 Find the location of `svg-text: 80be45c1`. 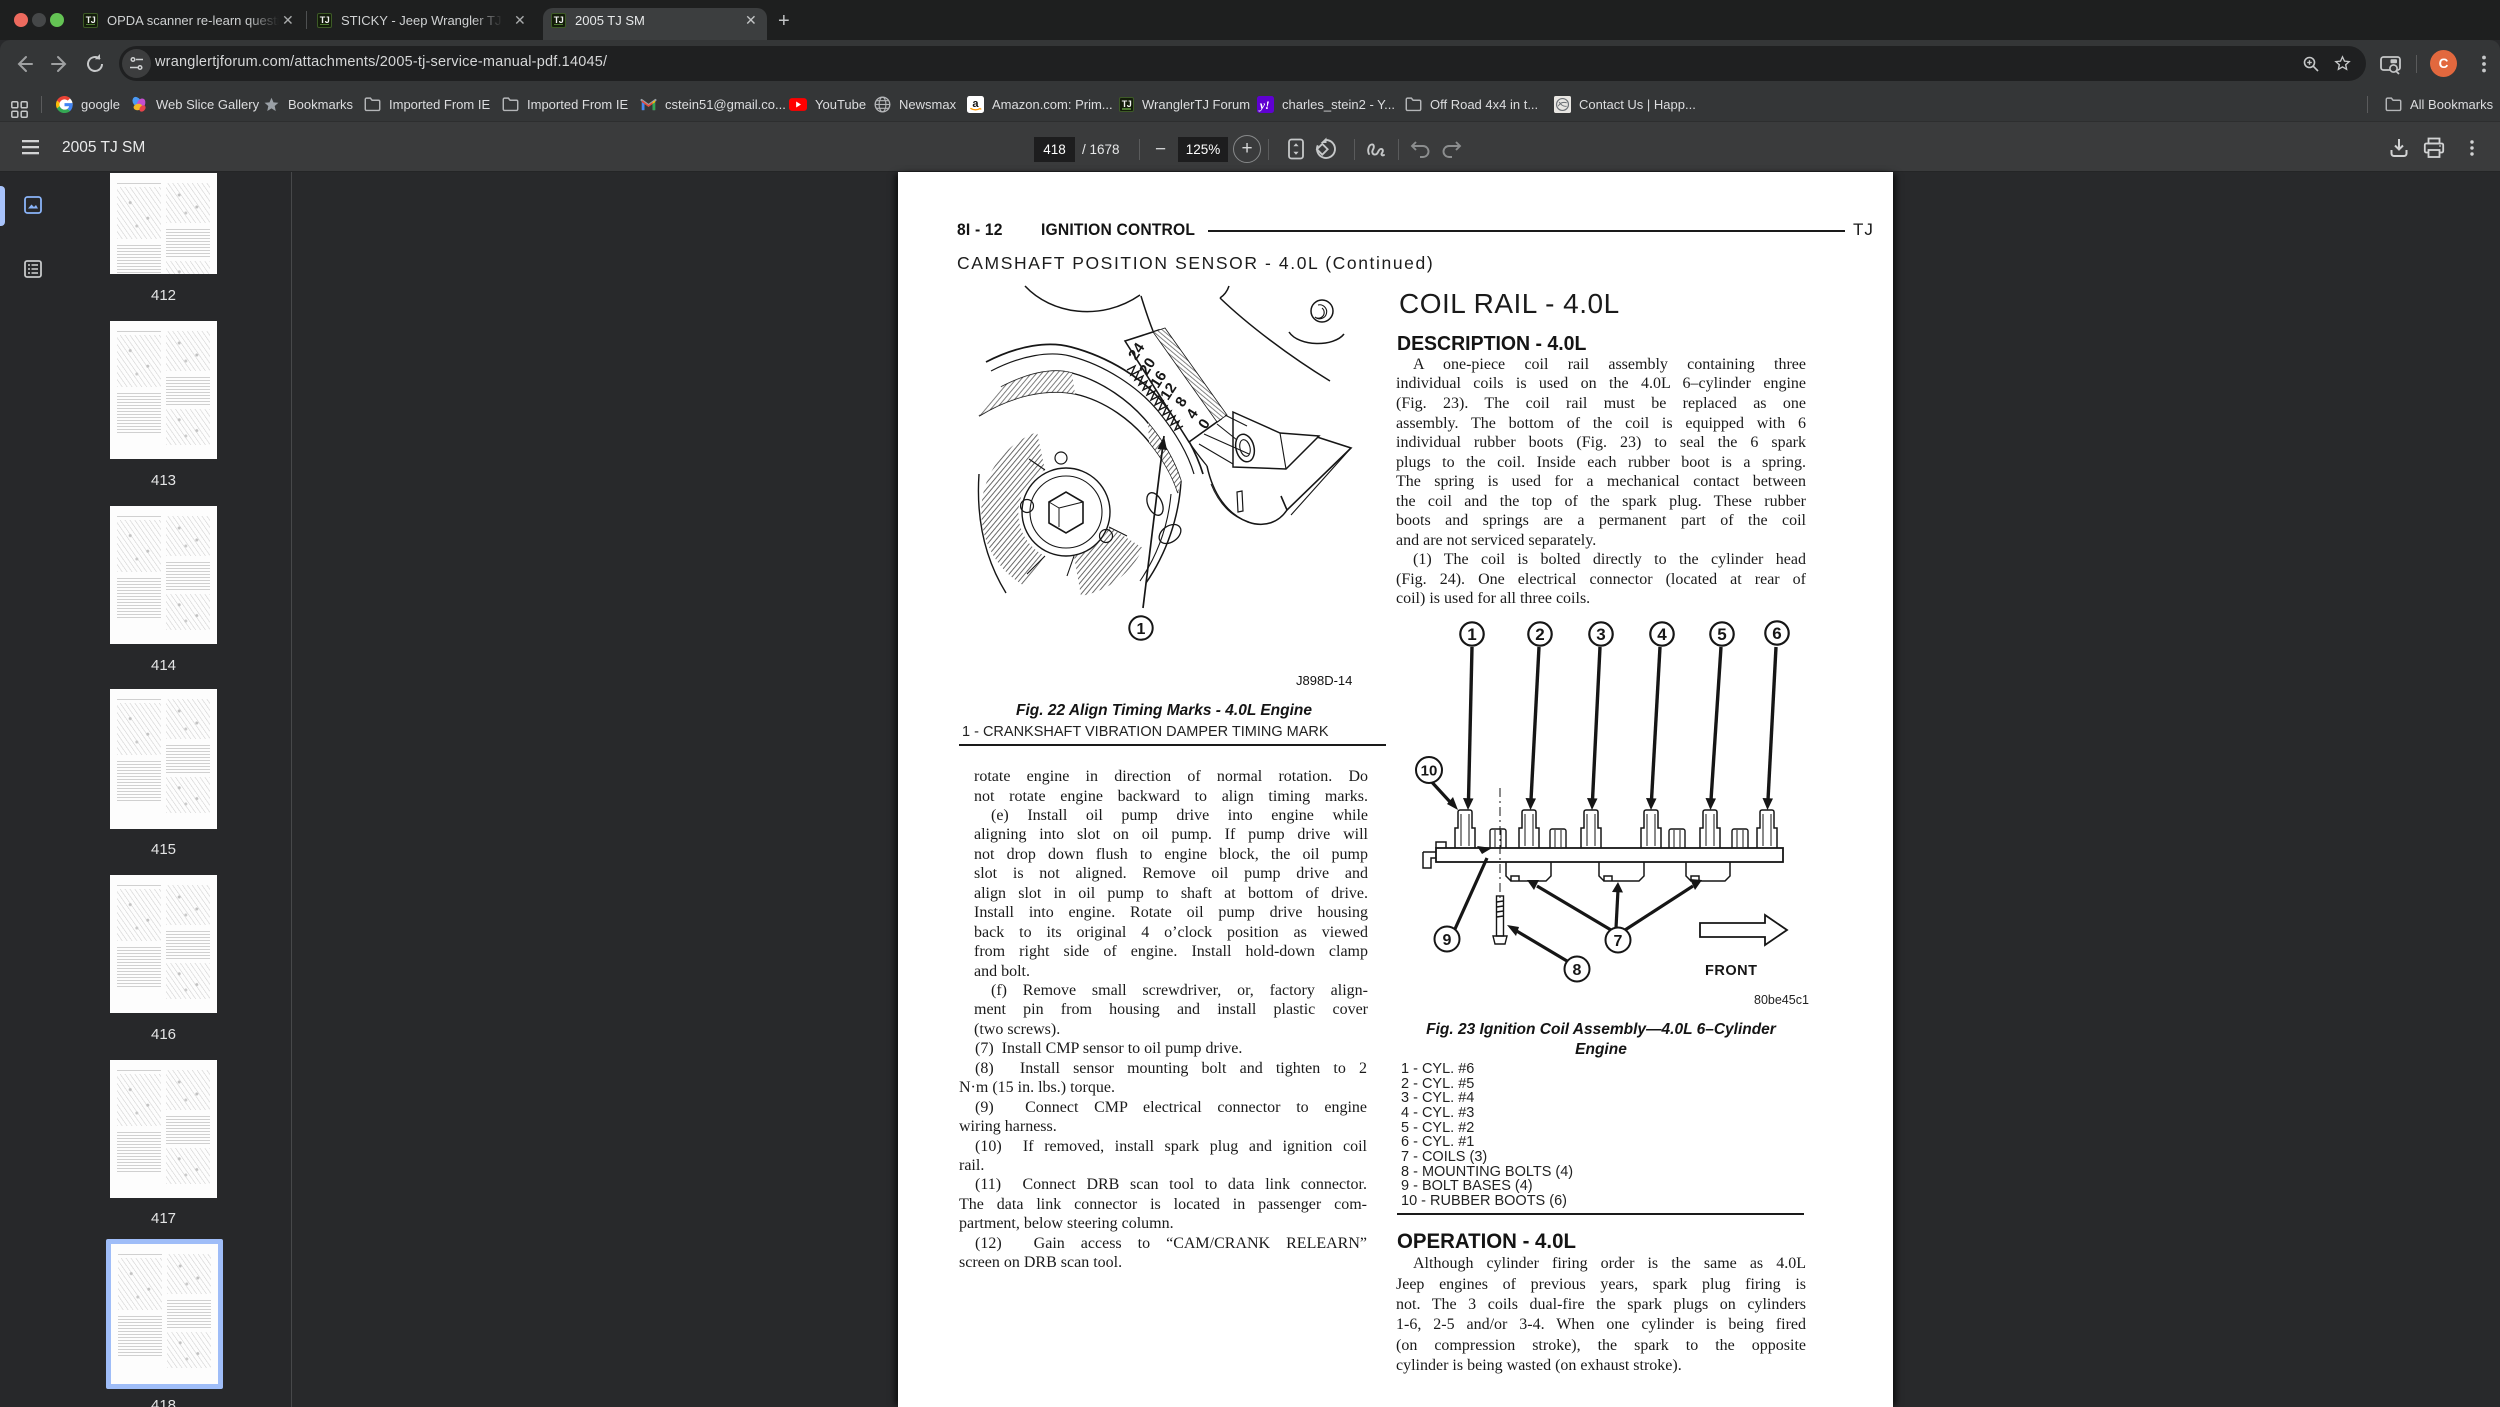

svg-text: 80be45c1 is located at coordinates (1781, 1000).